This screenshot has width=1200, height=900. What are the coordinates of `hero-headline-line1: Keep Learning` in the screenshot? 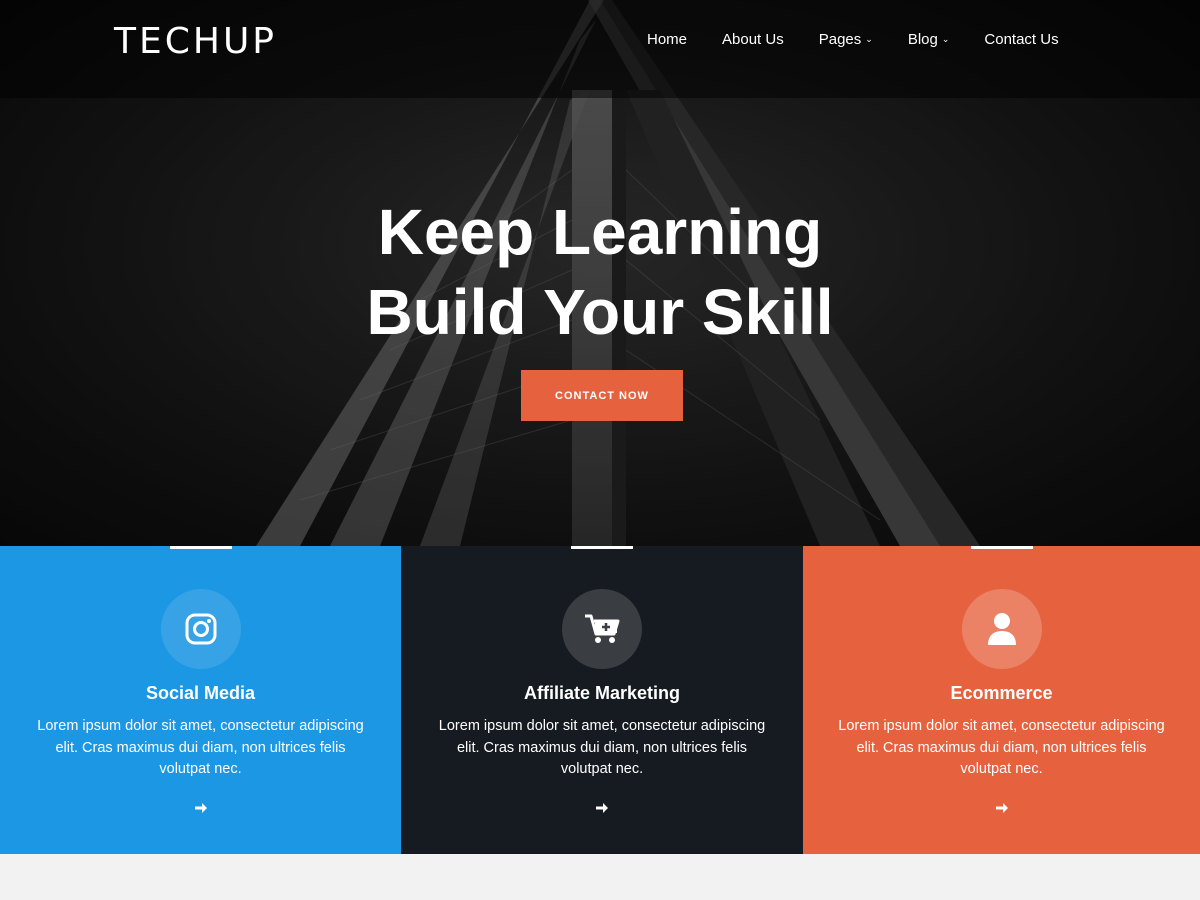 It's located at (600, 232).